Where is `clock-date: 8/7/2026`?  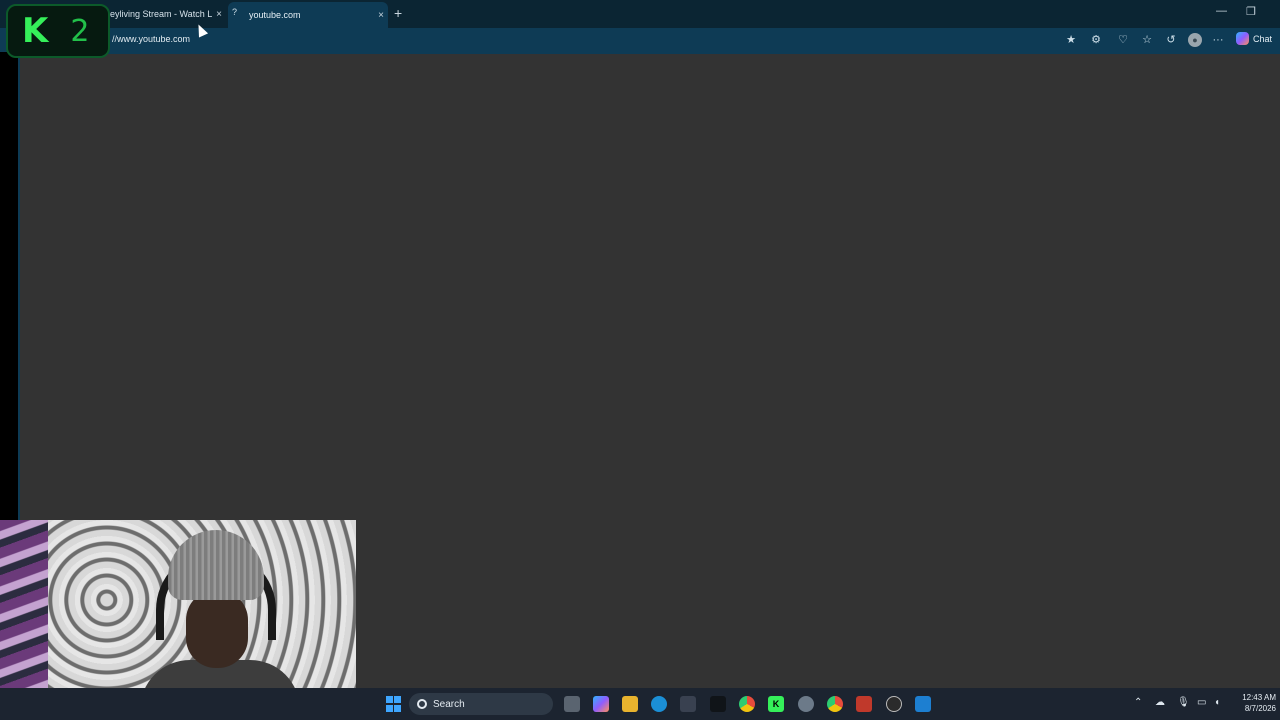
clock-date: 8/7/2026 is located at coordinates (1260, 708).